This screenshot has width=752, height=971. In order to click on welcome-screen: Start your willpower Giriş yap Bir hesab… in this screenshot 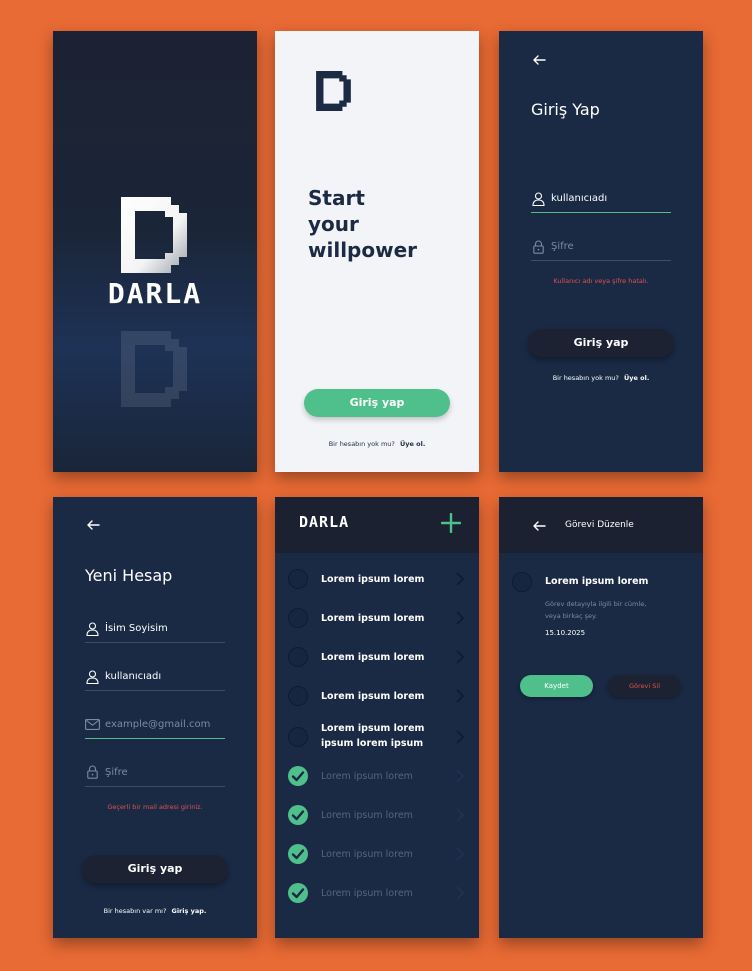, I will do `click(377, 251)`.